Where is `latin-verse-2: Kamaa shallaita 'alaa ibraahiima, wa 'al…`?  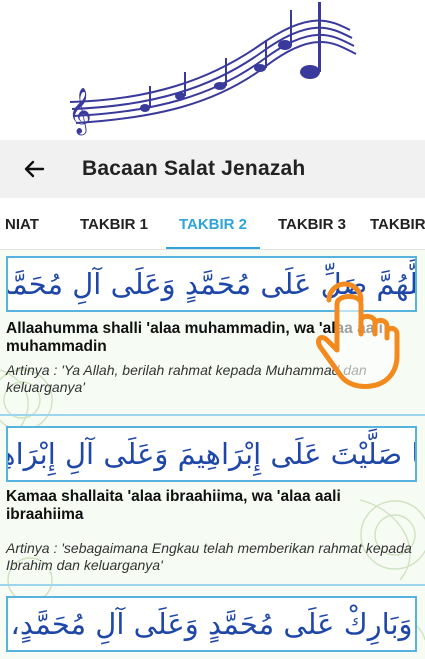
latin-verse-2: Kamaa shallaita 'alaa ibraahiima, wa 'al… is located at coordinates (173, 505).